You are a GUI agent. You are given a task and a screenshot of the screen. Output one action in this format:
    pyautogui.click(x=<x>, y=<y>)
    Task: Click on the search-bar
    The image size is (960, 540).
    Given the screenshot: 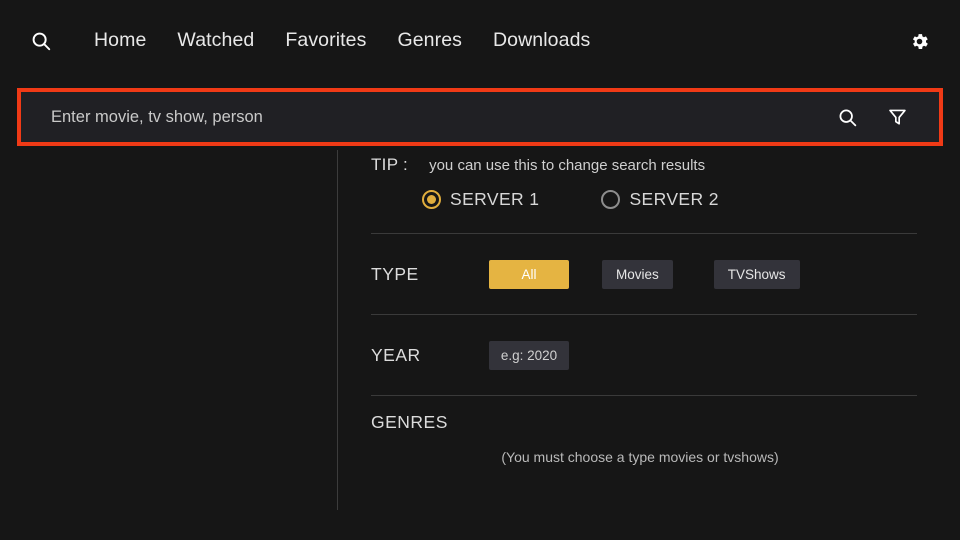 What is the action you would take?
    pyautogui.click(x=480, y=117)
    